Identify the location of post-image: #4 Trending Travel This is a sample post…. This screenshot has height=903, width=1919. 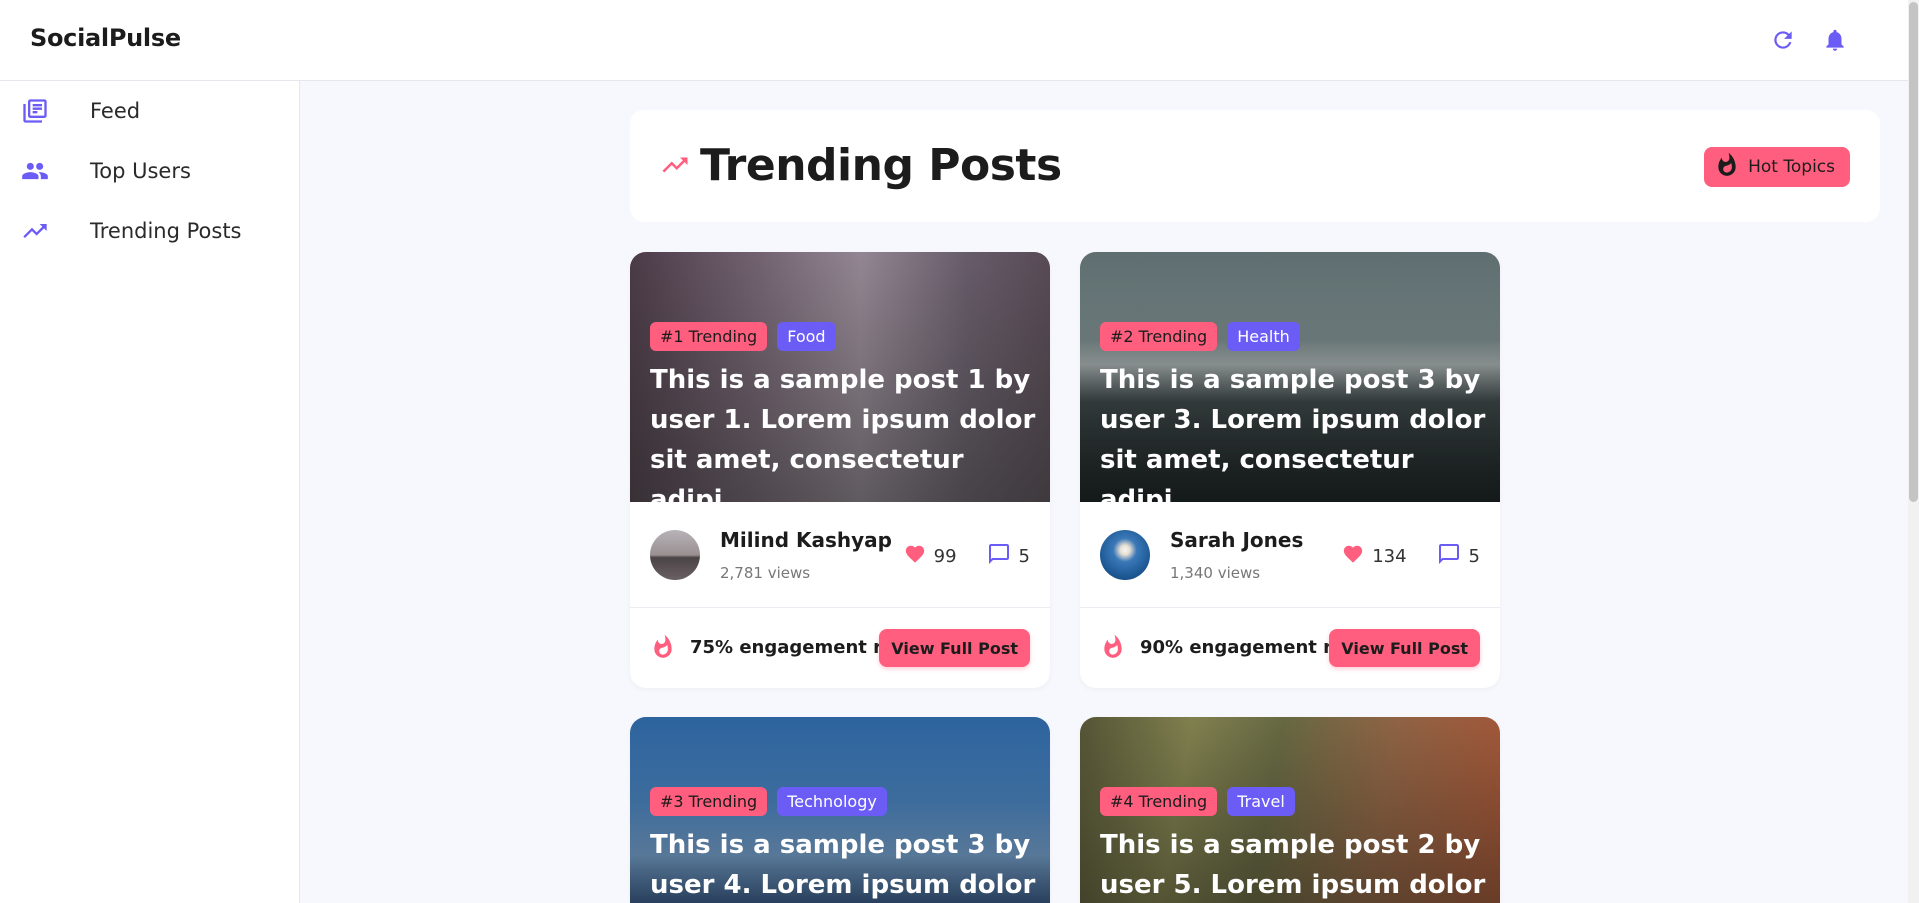
(1290, 810).